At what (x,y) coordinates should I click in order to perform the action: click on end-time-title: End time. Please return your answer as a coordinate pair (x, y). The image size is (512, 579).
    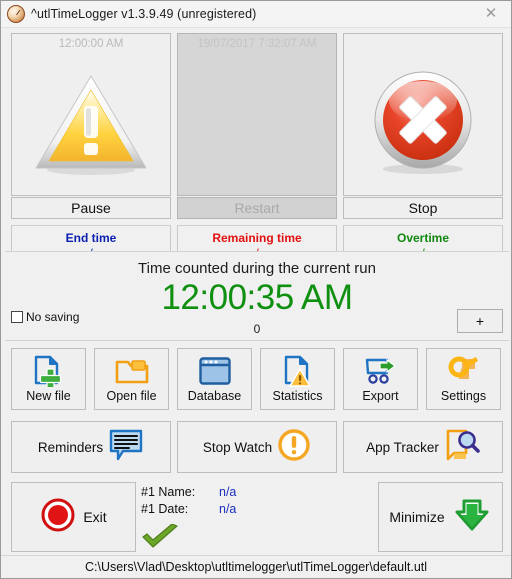
    Looking at the image, I should click on (91, 238).